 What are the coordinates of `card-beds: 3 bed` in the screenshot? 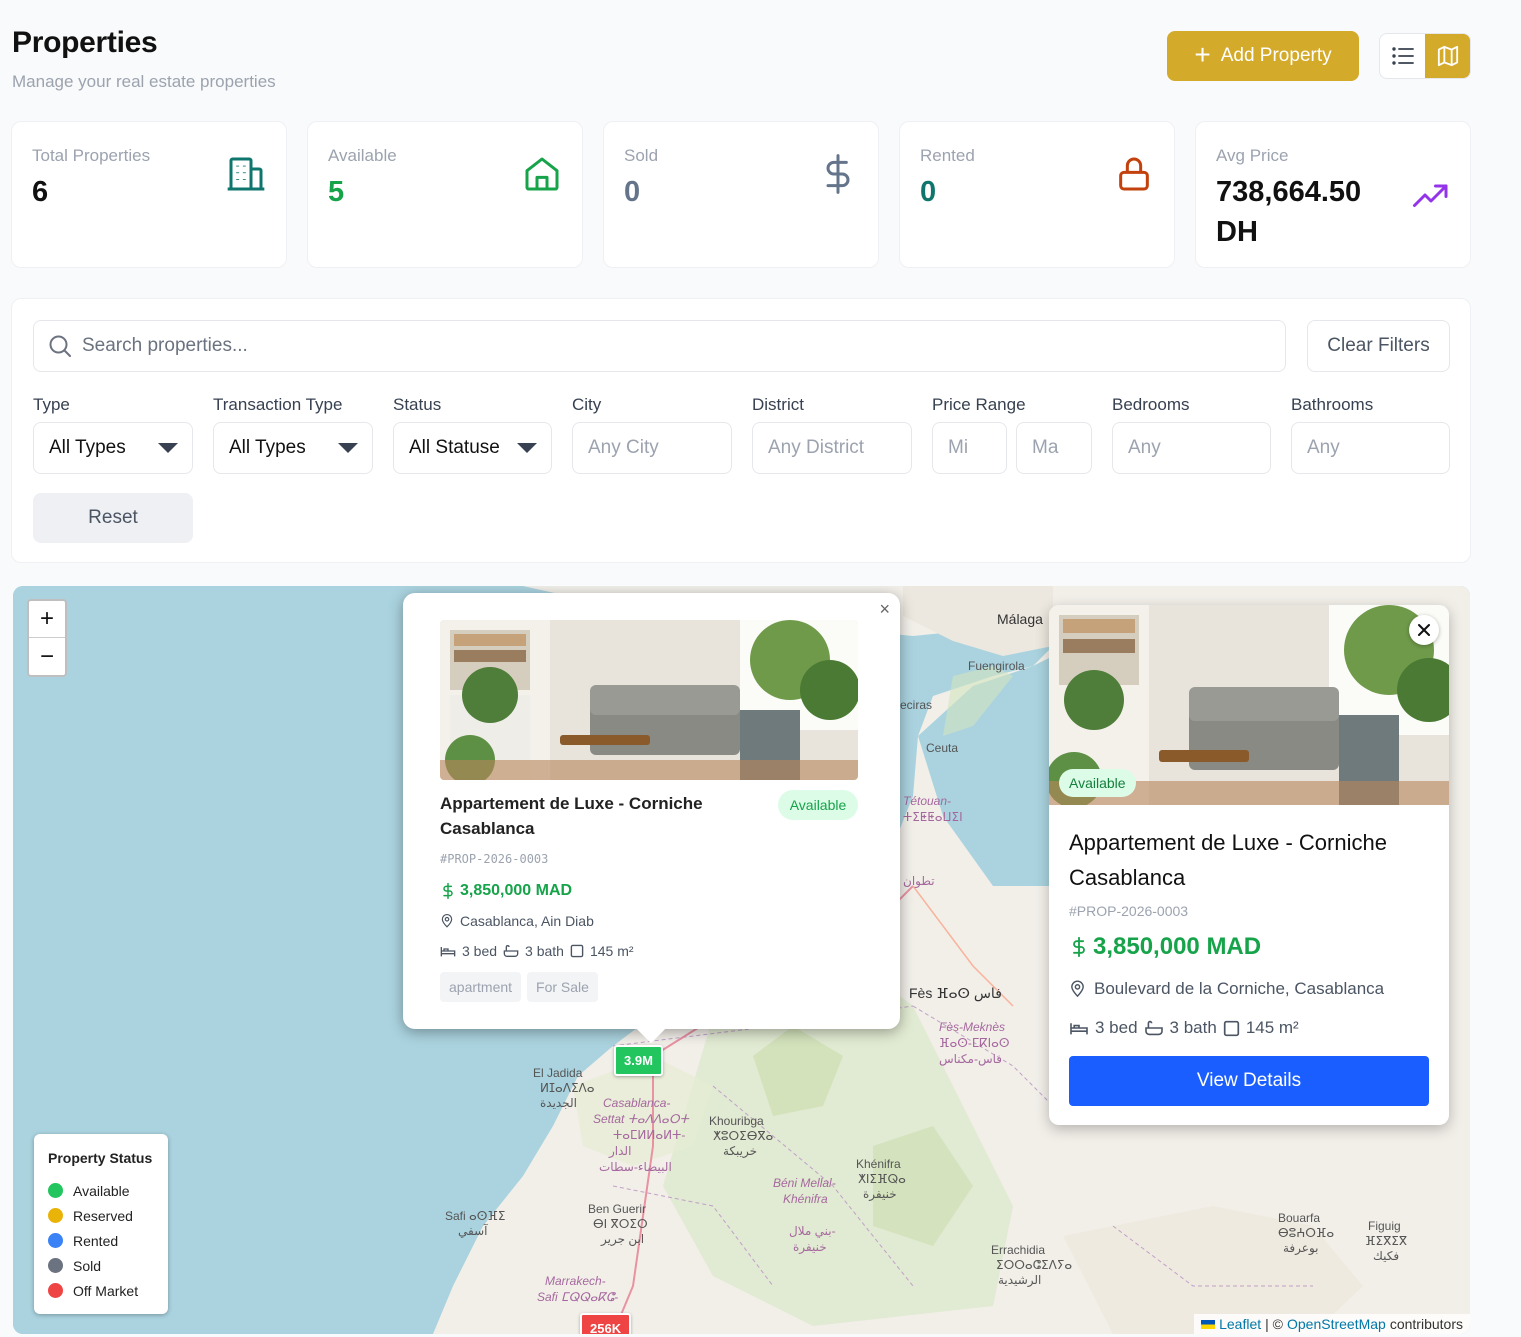 It's located at (1116, 1027).